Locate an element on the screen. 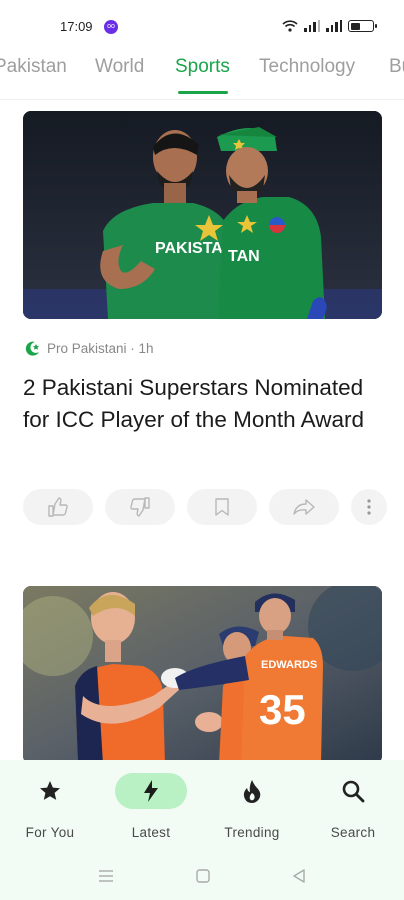  bookmark-button is located at coordinates (222, 507).